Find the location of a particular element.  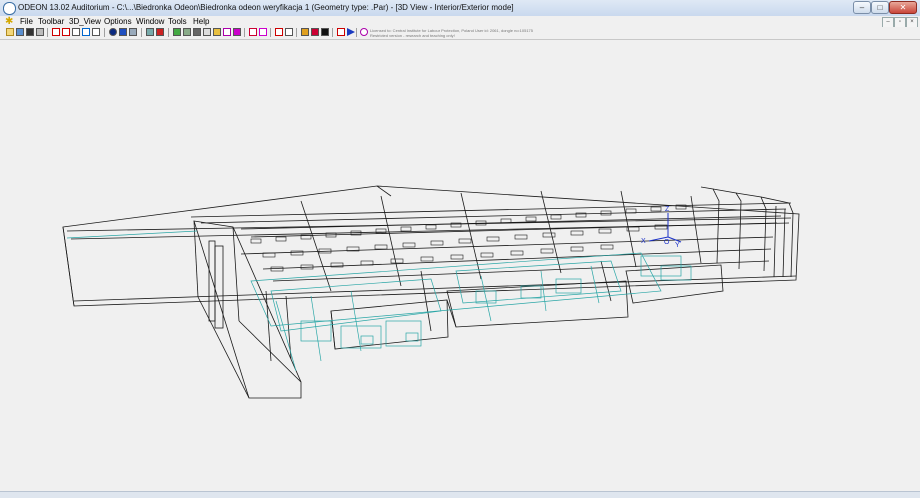

axis-origin-label: O is located at coordinates (667, 242).